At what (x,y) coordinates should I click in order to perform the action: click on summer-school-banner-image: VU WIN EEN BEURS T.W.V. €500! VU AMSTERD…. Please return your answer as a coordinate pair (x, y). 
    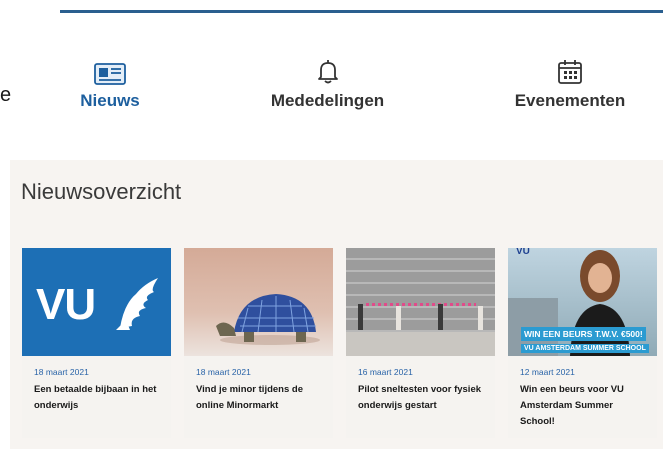
    Looking at the image, I should click on (582, 302).